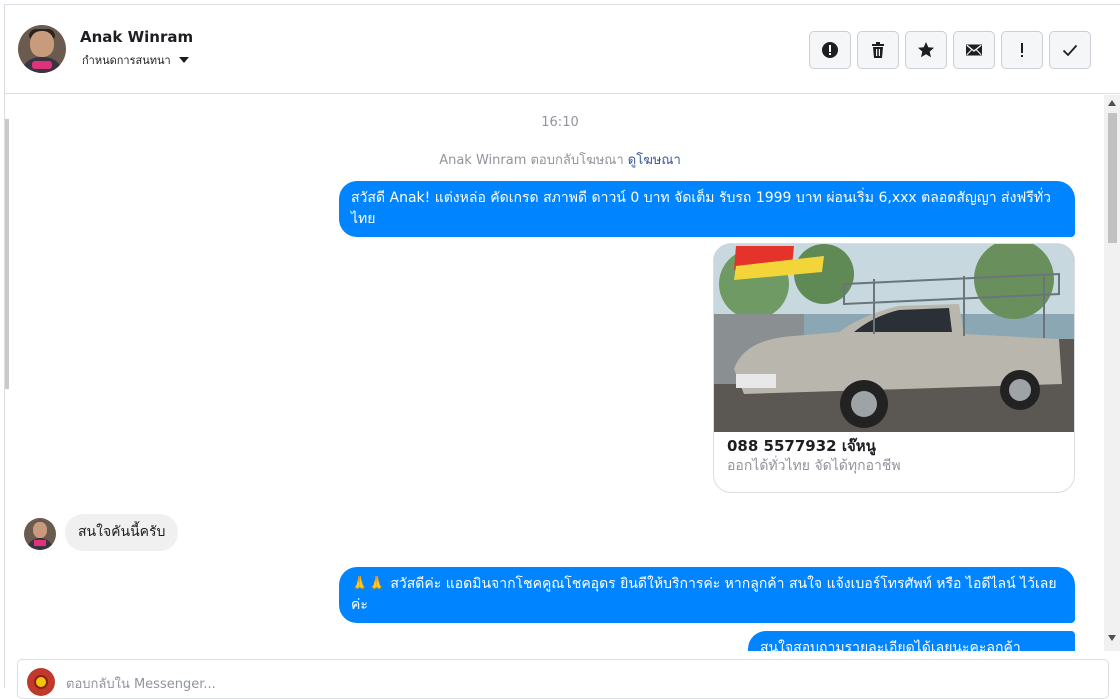 This screenshot has width=1120, height=699. I want to click on star-icon, so click(926, 50).